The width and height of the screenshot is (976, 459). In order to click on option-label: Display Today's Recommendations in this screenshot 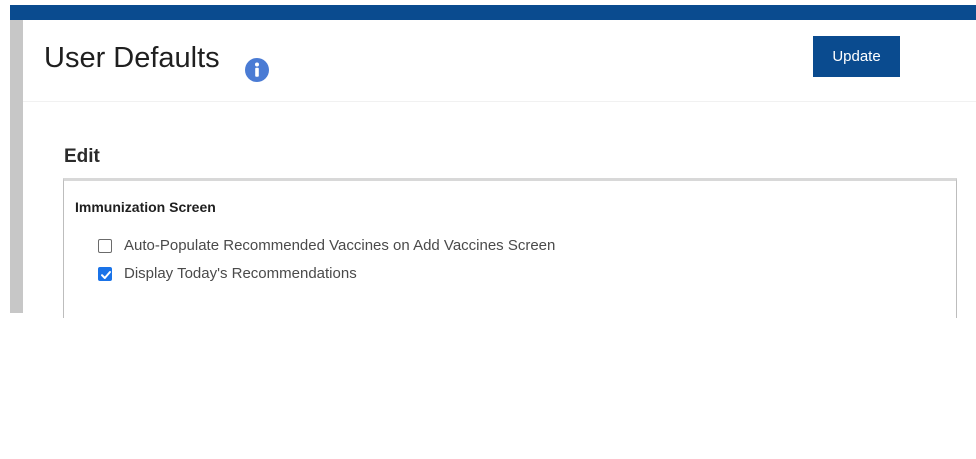, I will do `click(240, 273)`.